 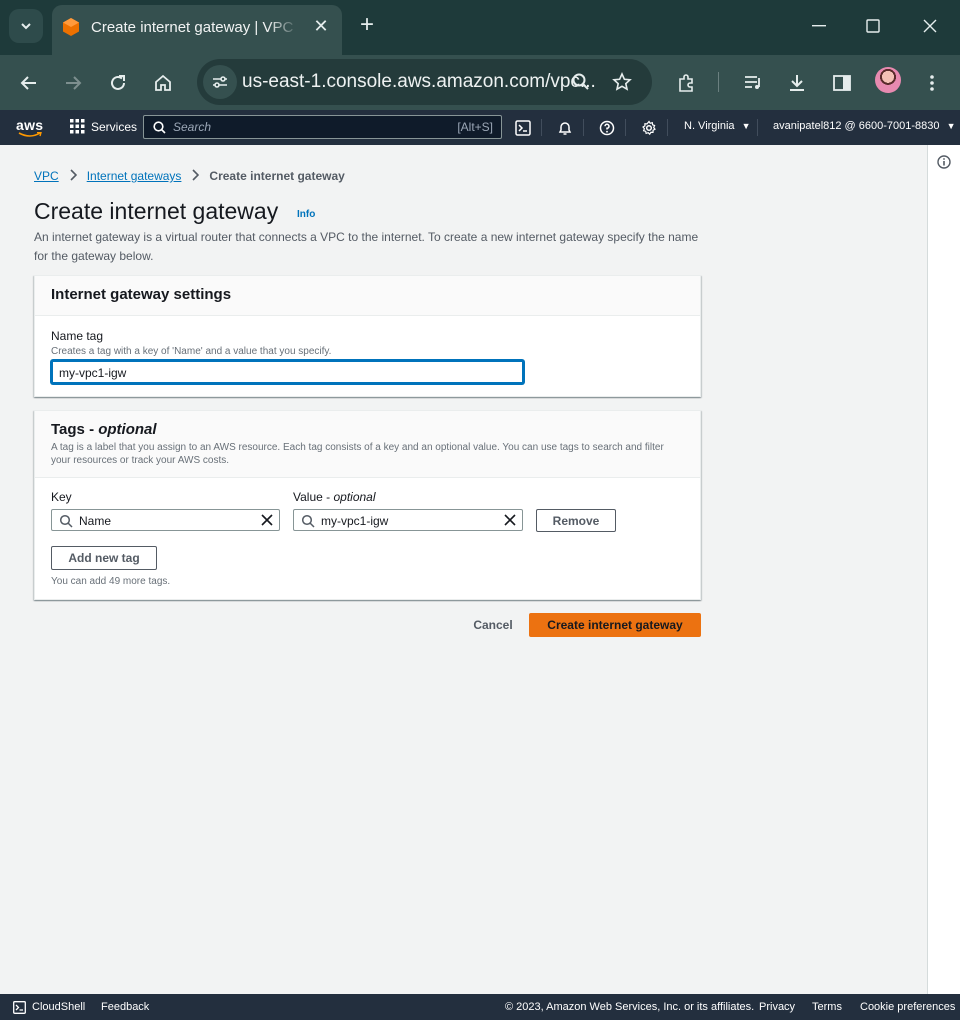 What do you see at coordinates (797, 83) in the screenshot?
I see `download-icon` at bounding box center [797, 83].